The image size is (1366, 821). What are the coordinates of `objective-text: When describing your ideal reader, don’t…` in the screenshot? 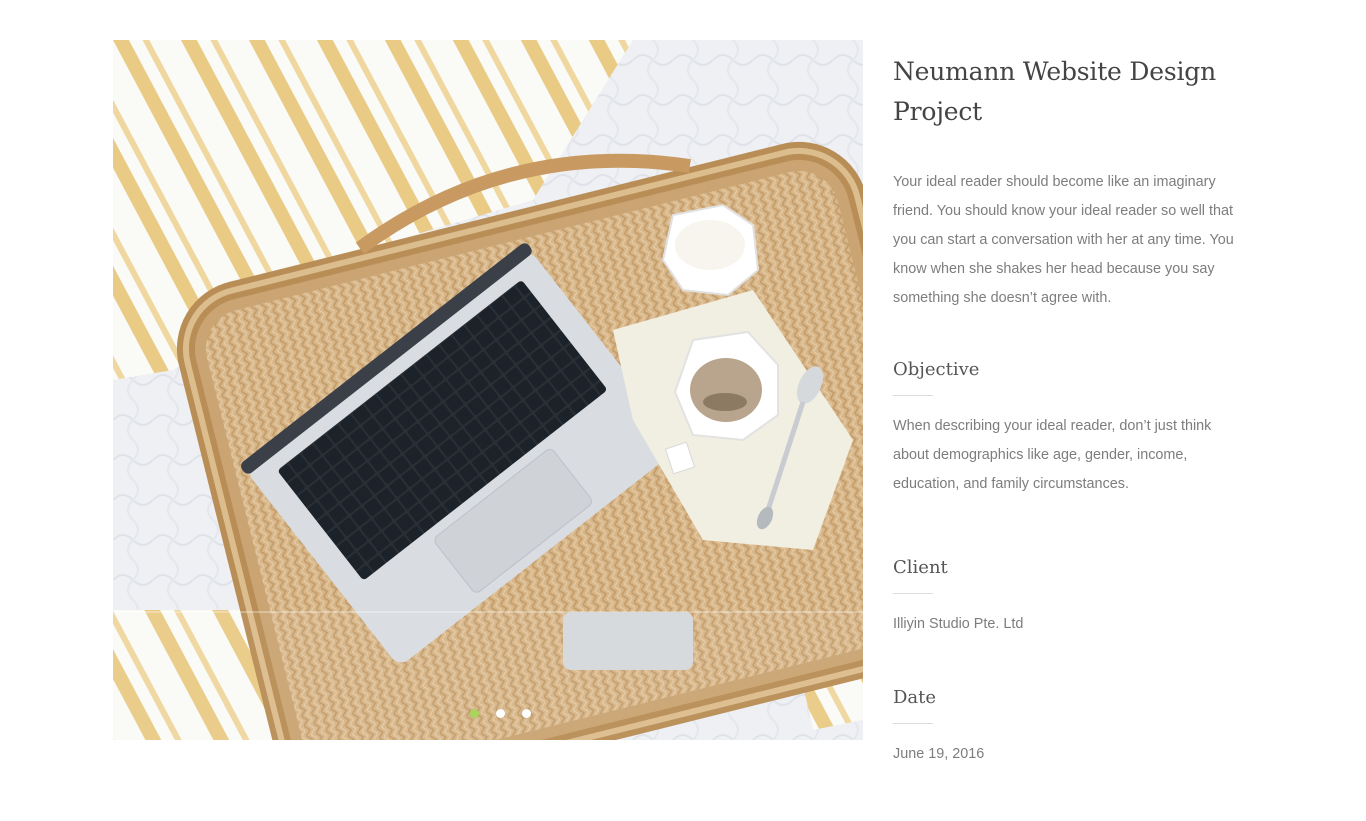 It's located at (1052, 455).